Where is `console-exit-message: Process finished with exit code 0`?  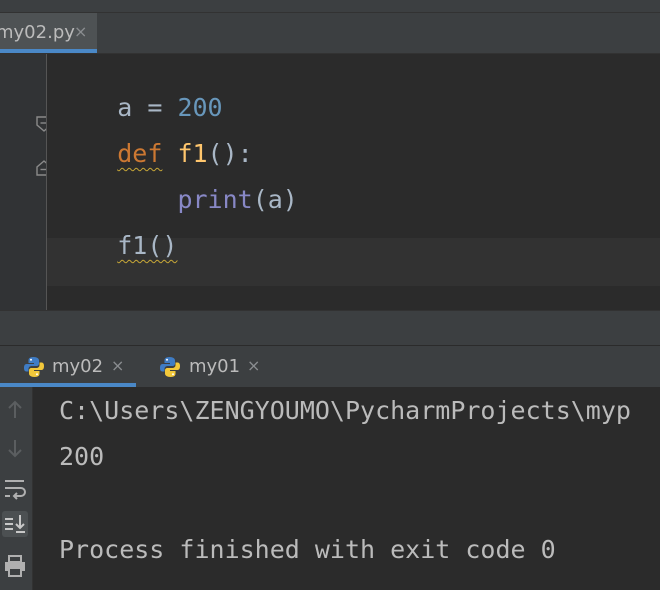
console-exit-message: Process finished with exit code 0 is located at coordinates (307, 549).